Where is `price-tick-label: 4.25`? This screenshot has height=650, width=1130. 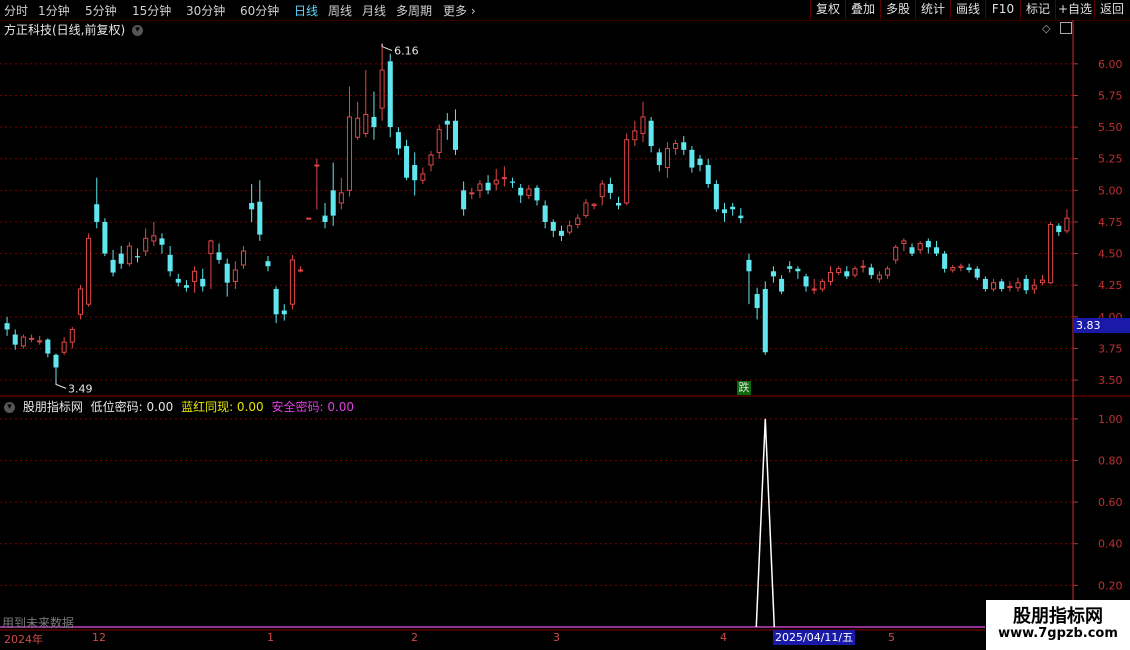
price-tick-label: 4.25 is located at coordinates (1110, 285).